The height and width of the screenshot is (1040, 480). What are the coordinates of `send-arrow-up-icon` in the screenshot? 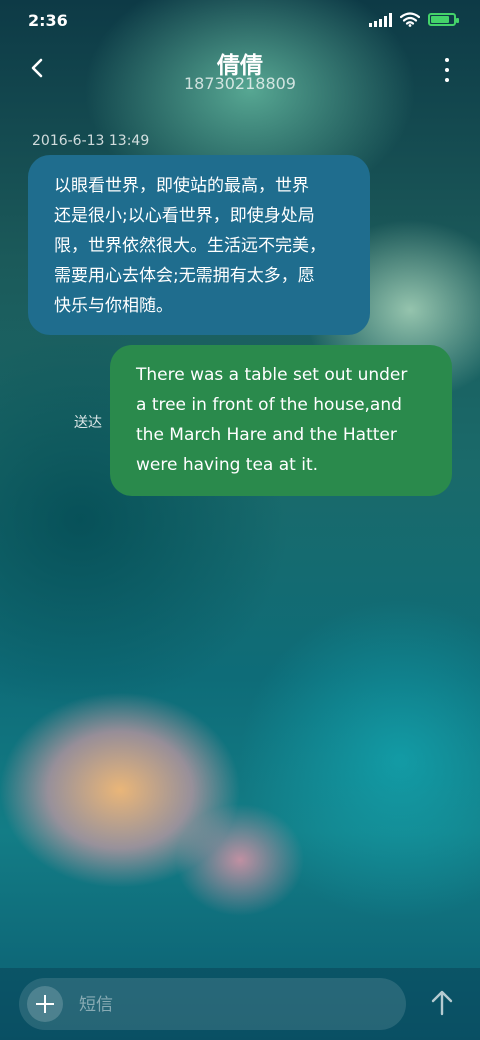 It's located at (442, 1003).